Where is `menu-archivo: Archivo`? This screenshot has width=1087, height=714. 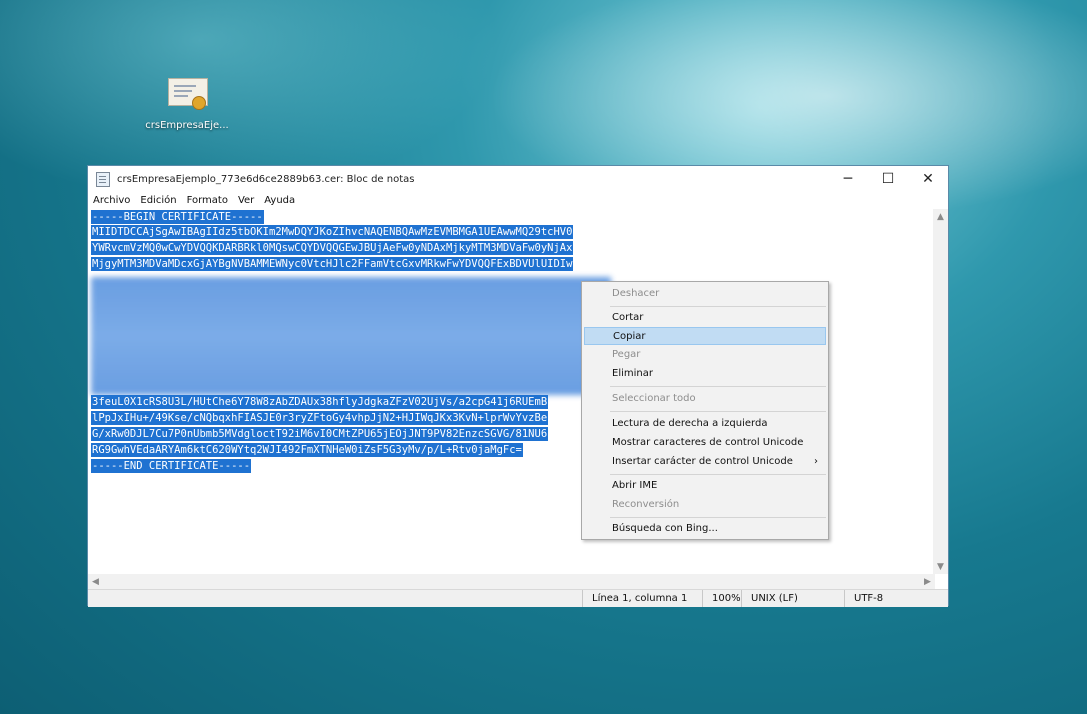 menu-archivo: Archivo is located at coordinates (111, 200).